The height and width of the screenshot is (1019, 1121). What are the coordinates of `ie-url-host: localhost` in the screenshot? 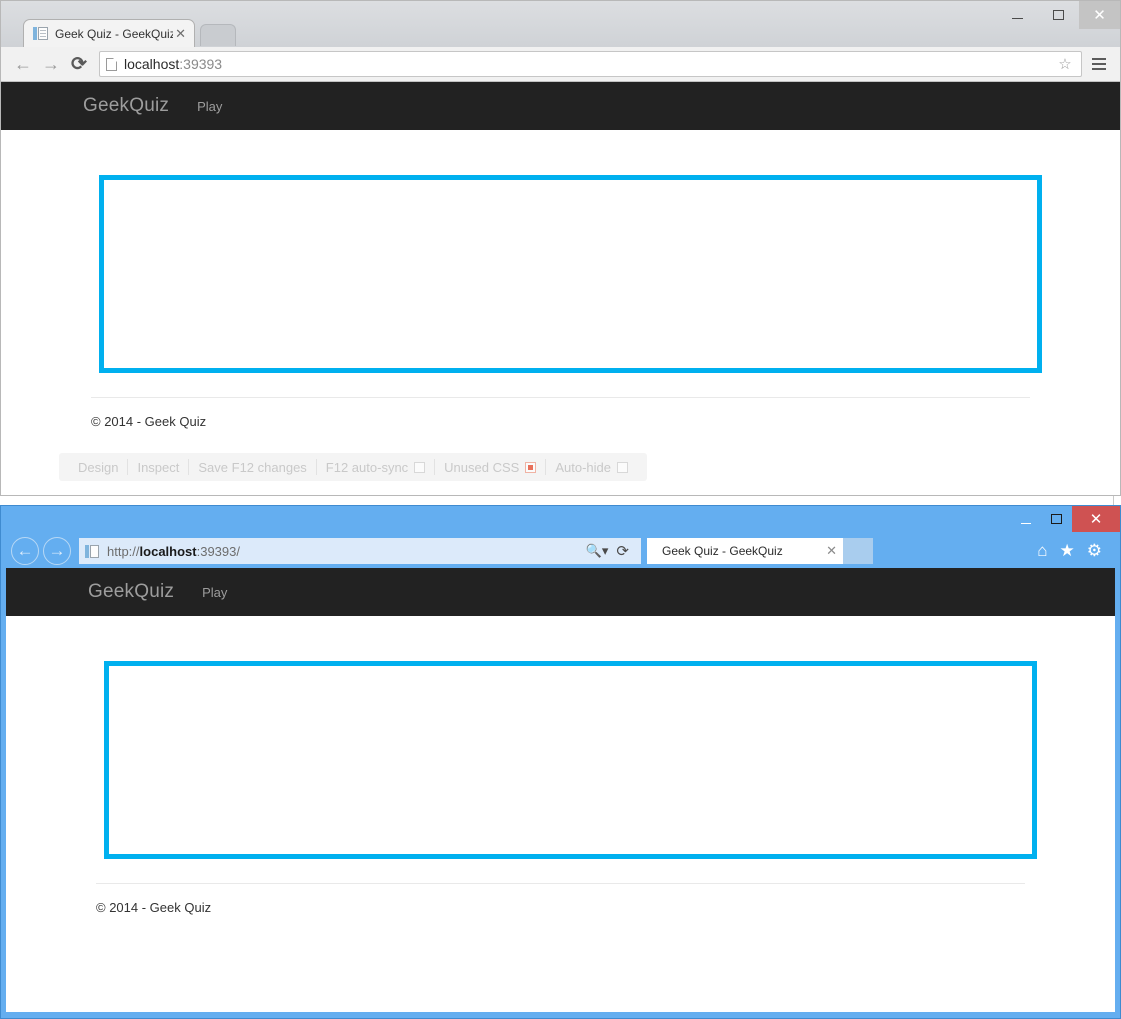 It's located at (168, 551).